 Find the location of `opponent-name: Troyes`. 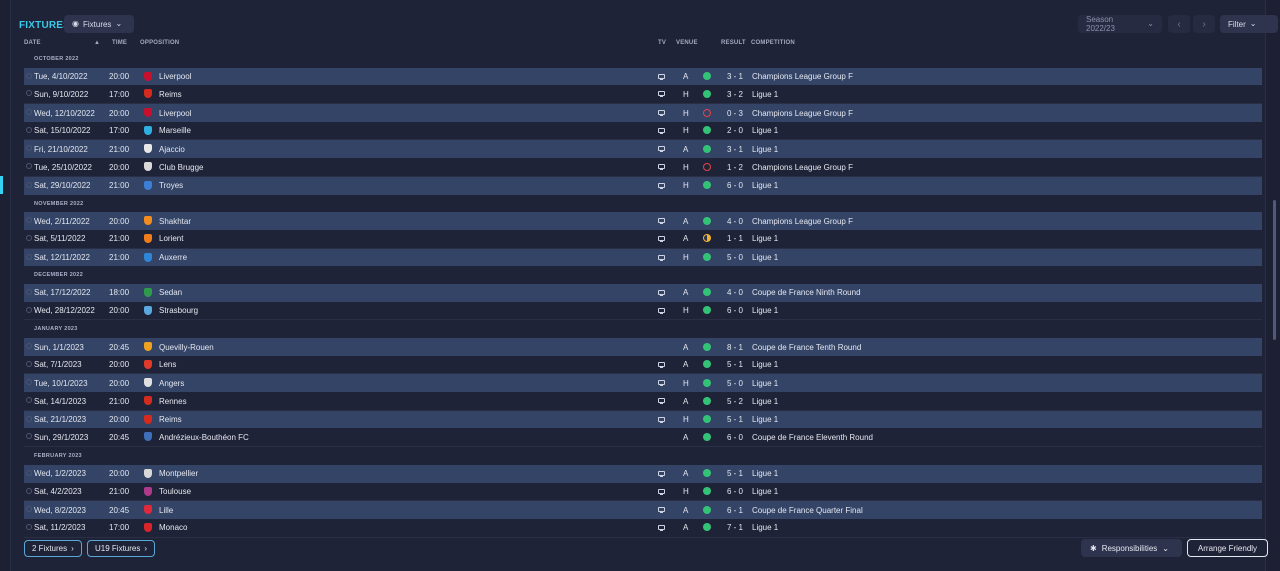

opponent-name: Troyes is located at coordinates (171, 185).